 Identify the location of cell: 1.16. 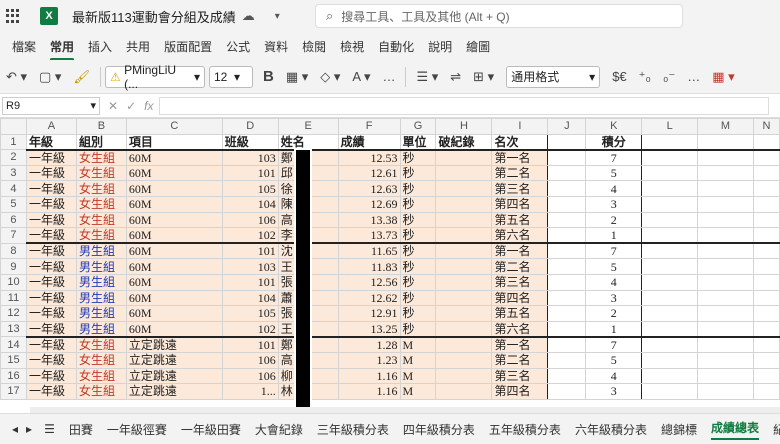
(369, 391).